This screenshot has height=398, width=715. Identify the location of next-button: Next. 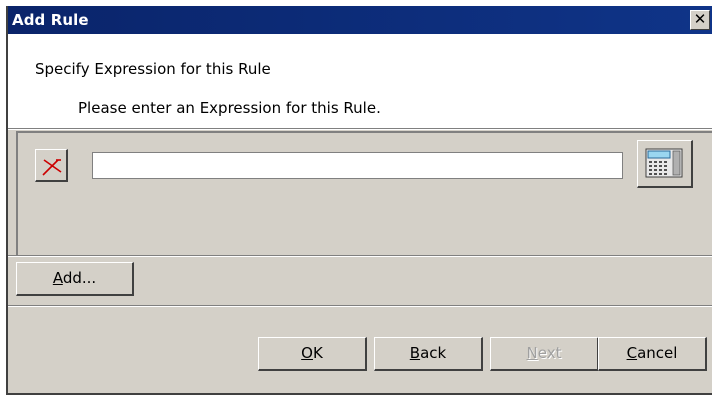
(544, 354).